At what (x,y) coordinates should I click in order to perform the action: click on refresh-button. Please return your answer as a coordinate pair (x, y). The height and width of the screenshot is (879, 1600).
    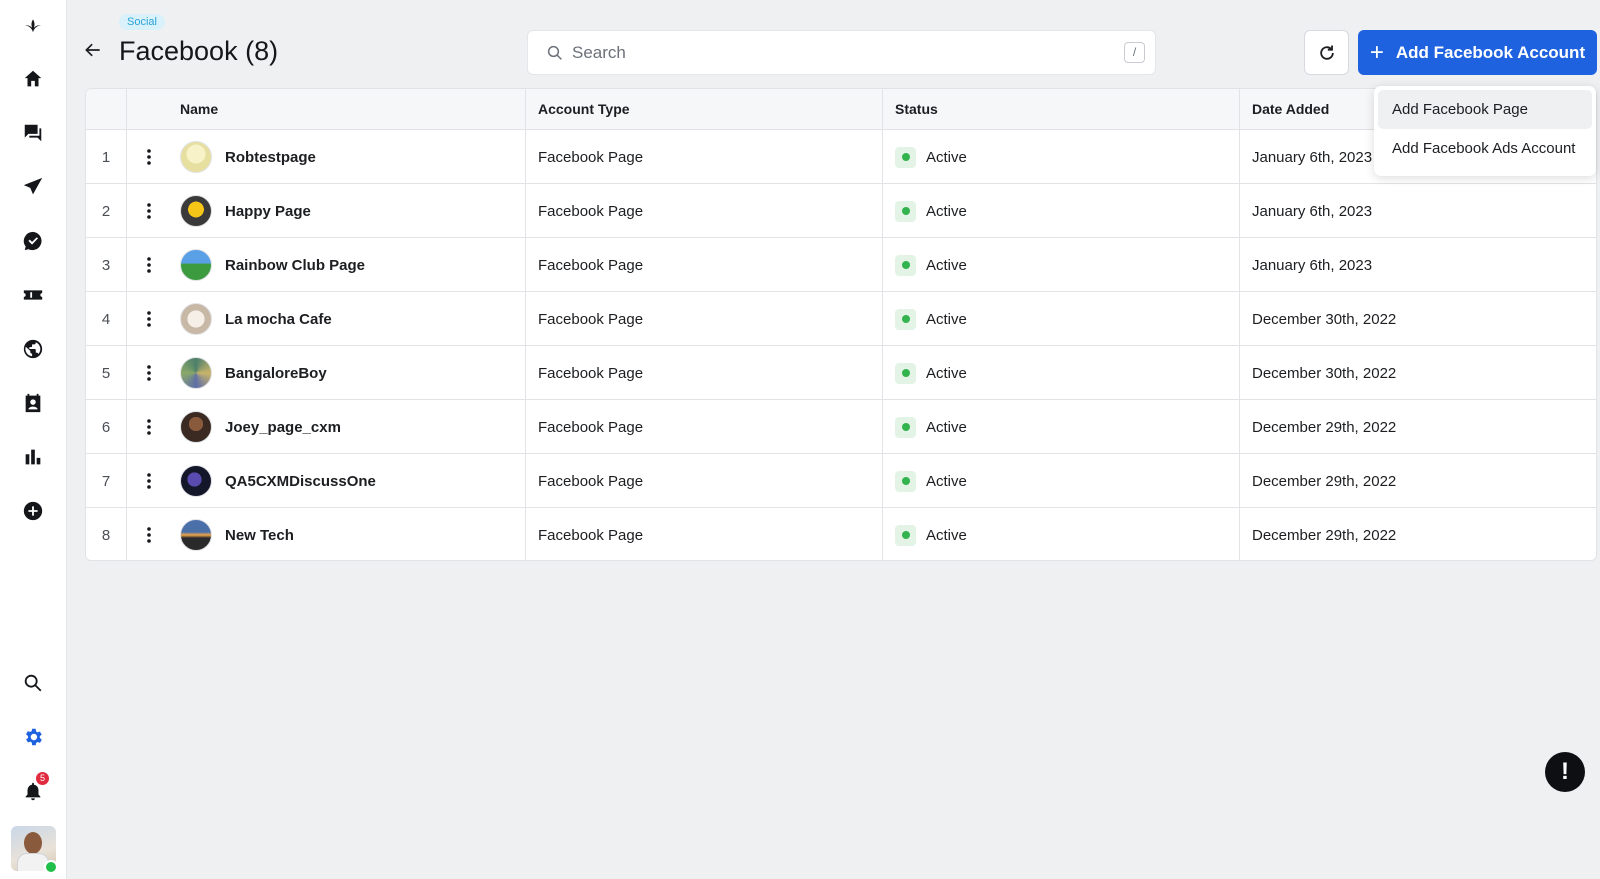
    Looking at the image, I should click on (1326, 52).